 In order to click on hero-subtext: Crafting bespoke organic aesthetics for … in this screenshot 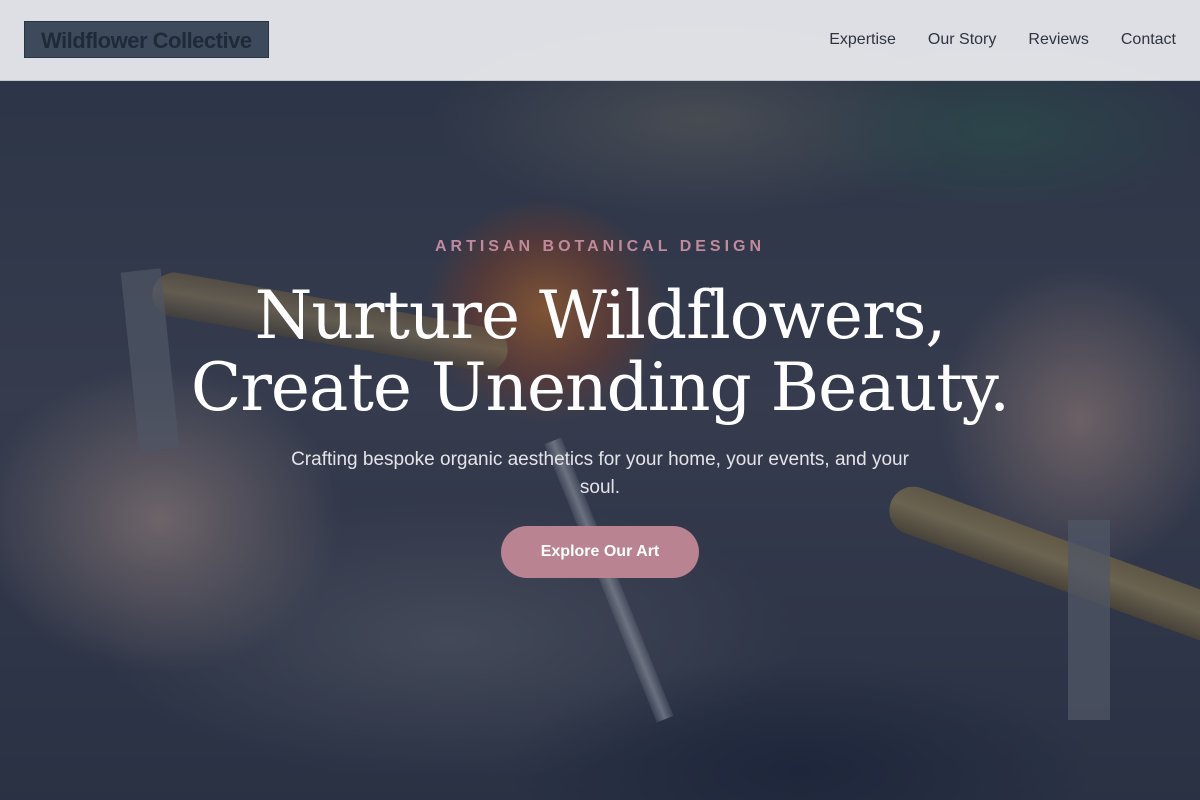, I will do `click(600, 473)`.